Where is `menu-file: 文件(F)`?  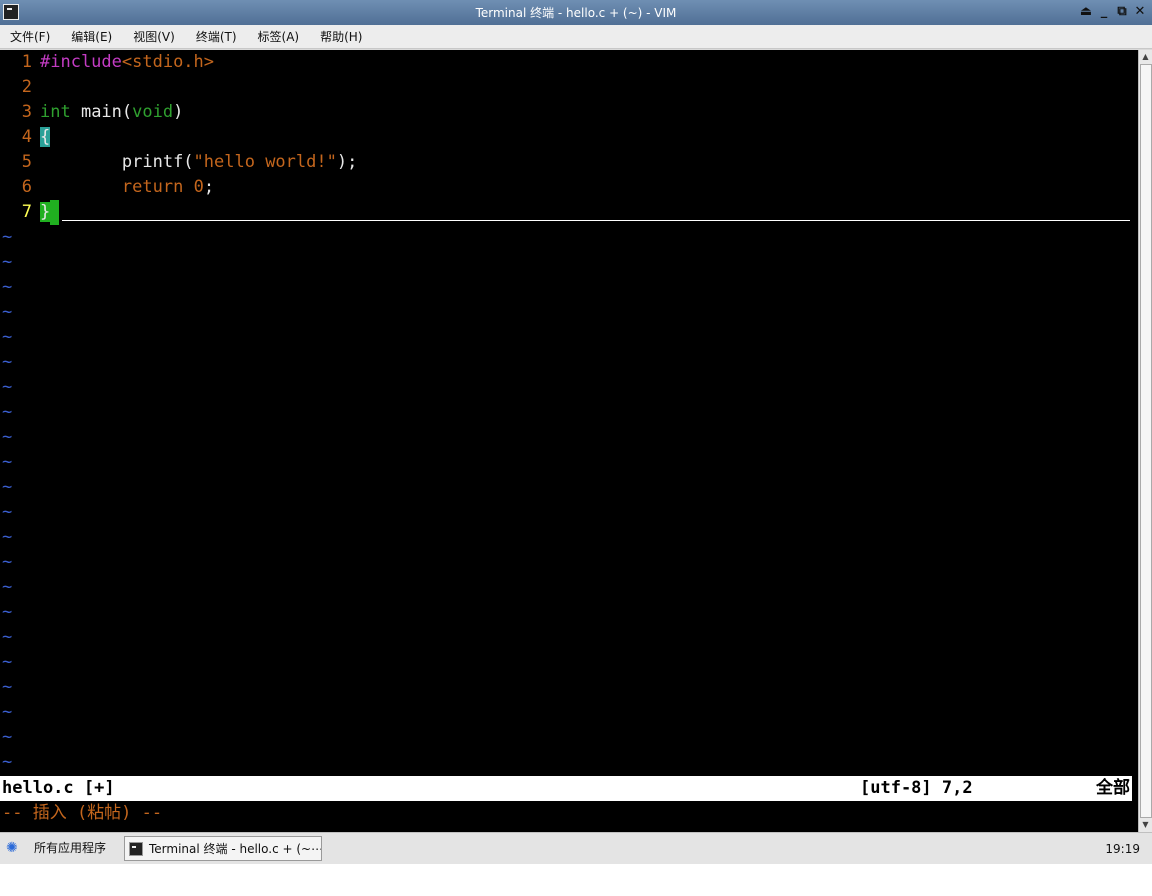
menu-file: 文件(F) is located at coordinates (30, 36).